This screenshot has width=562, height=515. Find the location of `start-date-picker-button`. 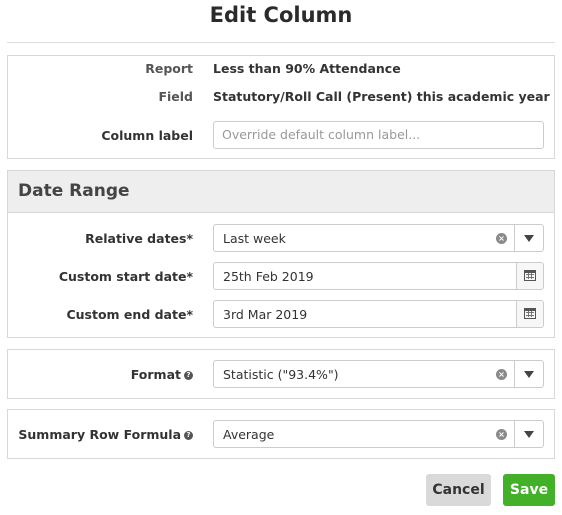

start-date-picker-button is located at coordinates (529, 276).